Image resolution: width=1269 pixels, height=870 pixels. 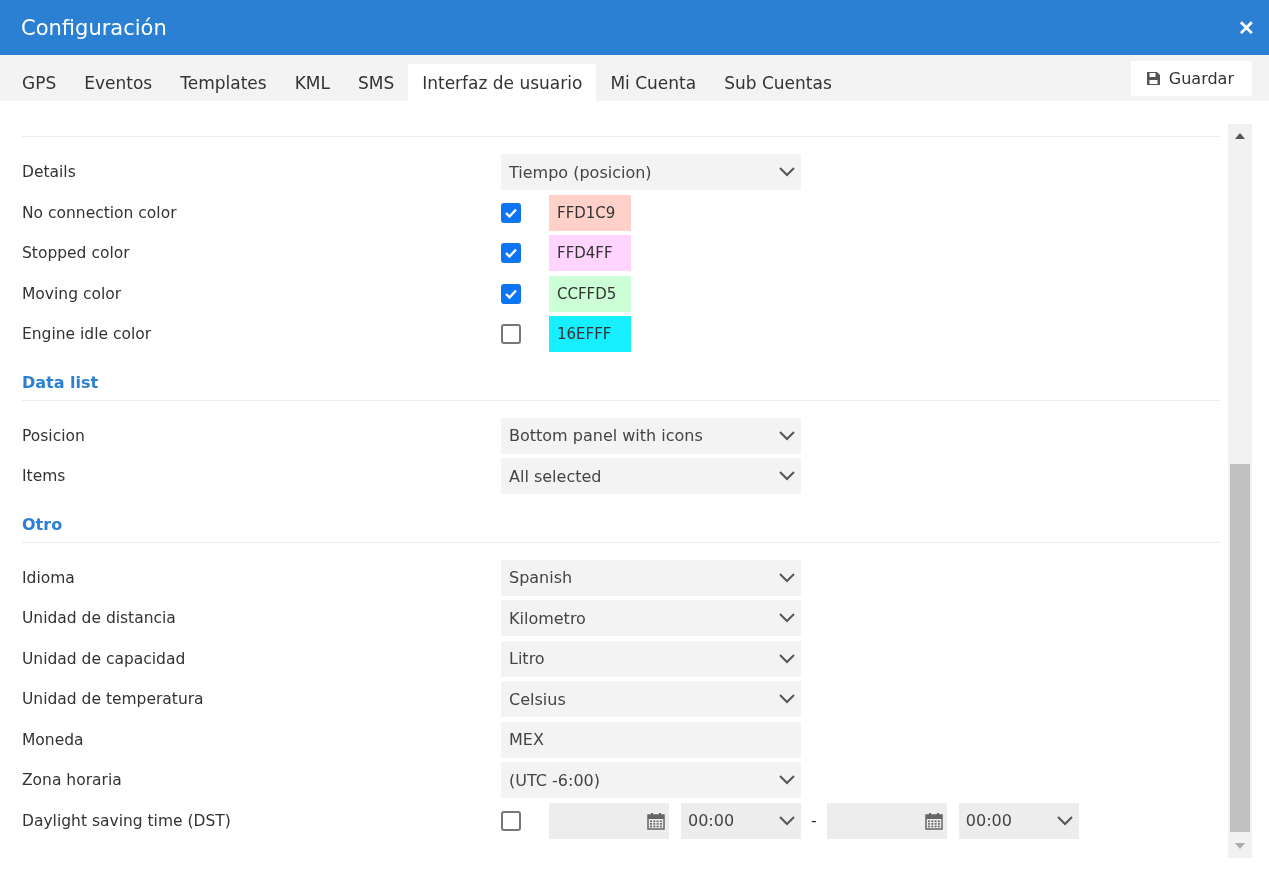 I want to click on section-heading: Otro, so click(x=43, y=524).